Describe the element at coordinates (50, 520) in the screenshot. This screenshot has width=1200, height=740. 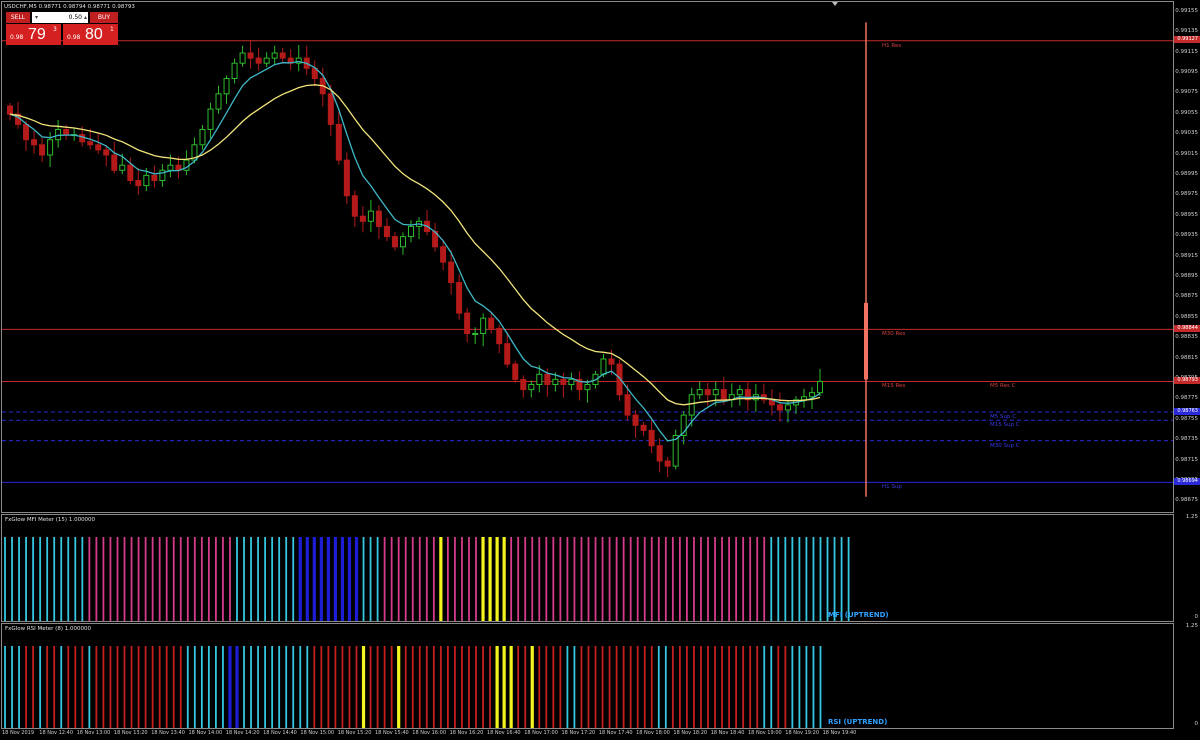
I see `mfi-title: FxGlow MFI Meter (15) 1.000000` at that location.